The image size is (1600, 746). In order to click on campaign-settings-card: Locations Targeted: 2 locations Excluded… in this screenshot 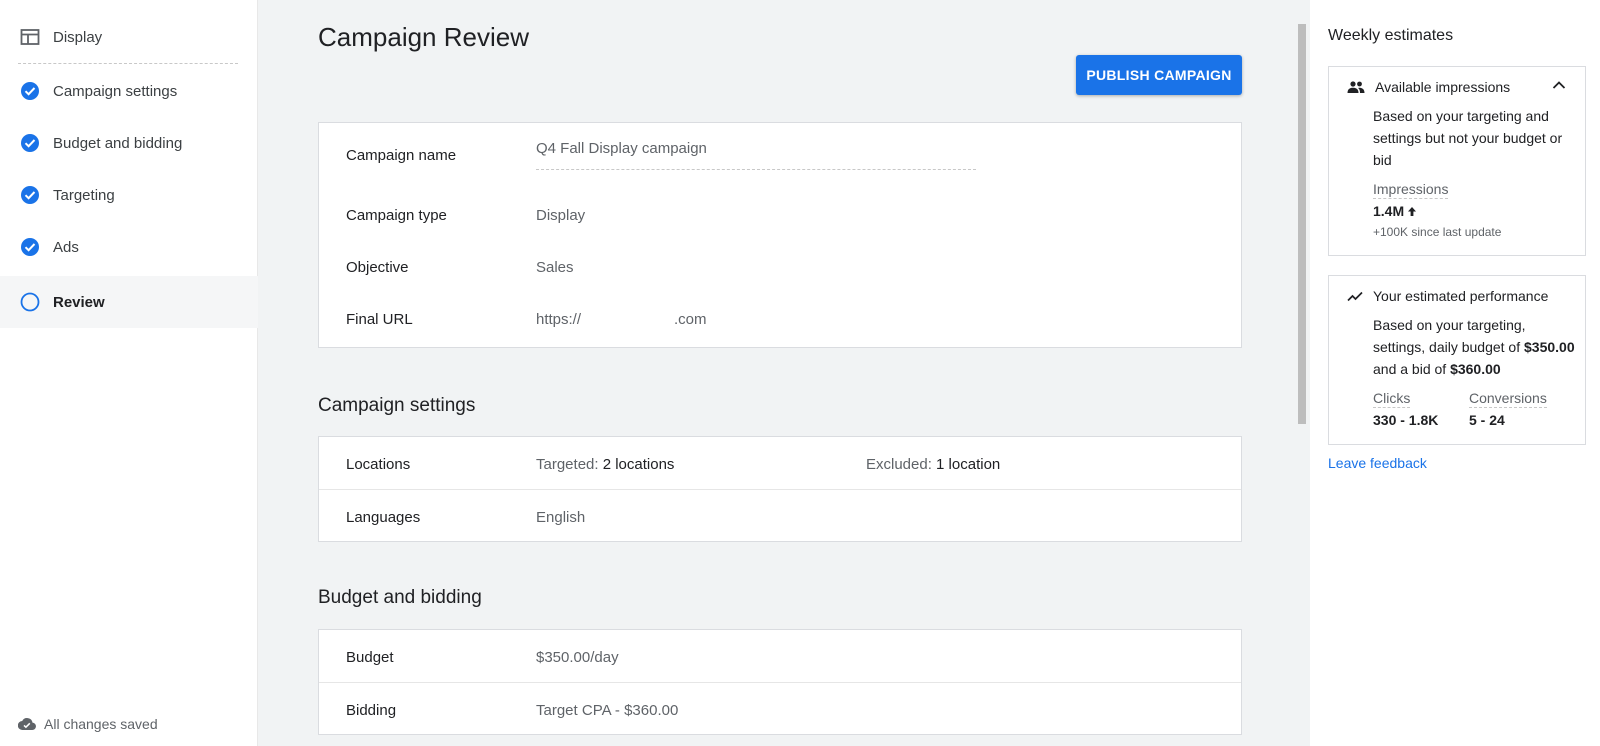, I will do `click(780, 489)`.